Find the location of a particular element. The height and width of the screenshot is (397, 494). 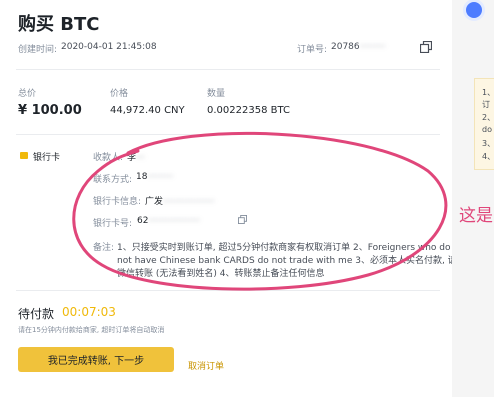

contact-visible: 18 is located at coordinates (142, 177).